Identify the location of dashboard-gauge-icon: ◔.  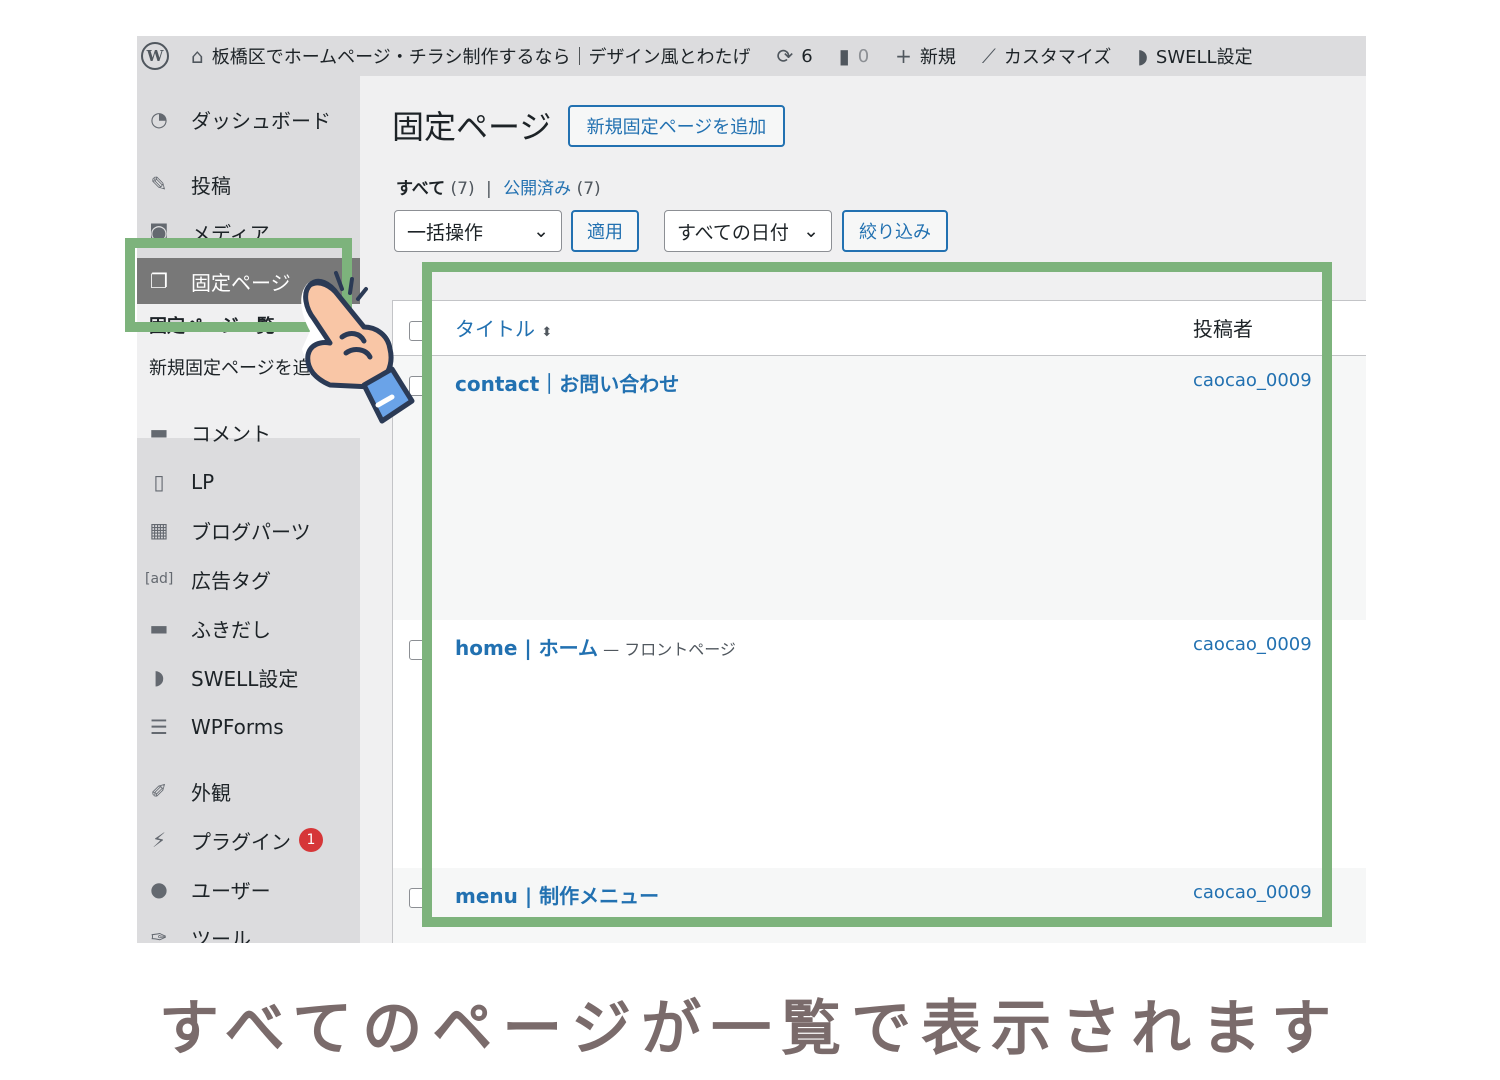
(159, 119).